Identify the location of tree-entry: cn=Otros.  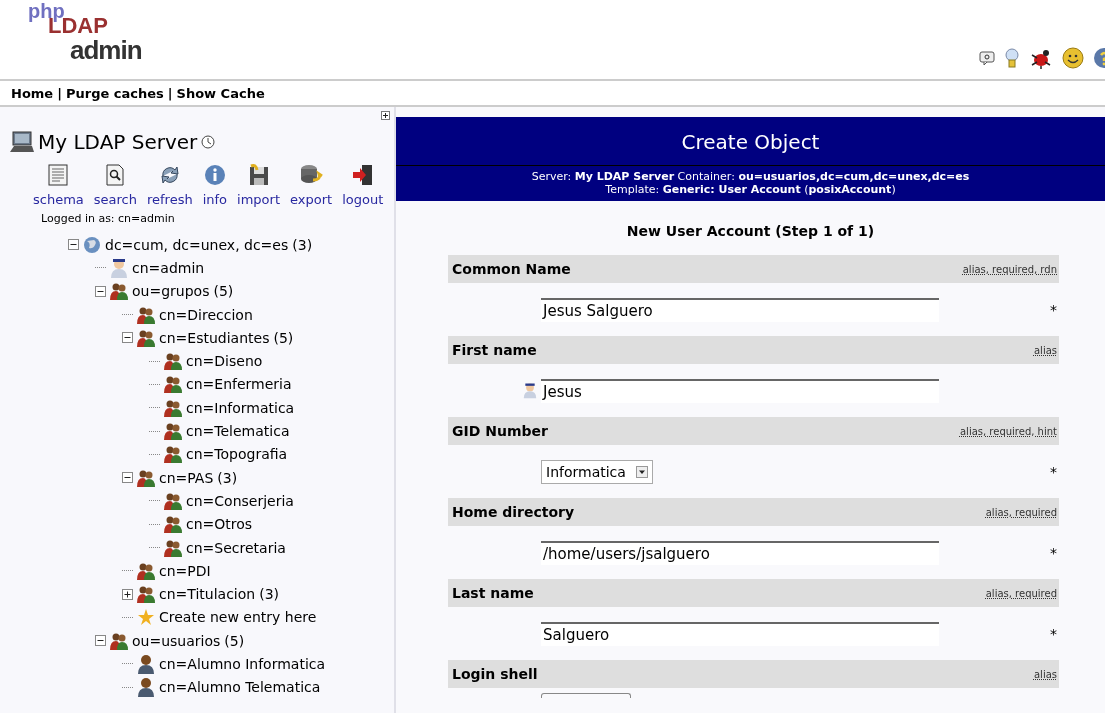
(219, 524).